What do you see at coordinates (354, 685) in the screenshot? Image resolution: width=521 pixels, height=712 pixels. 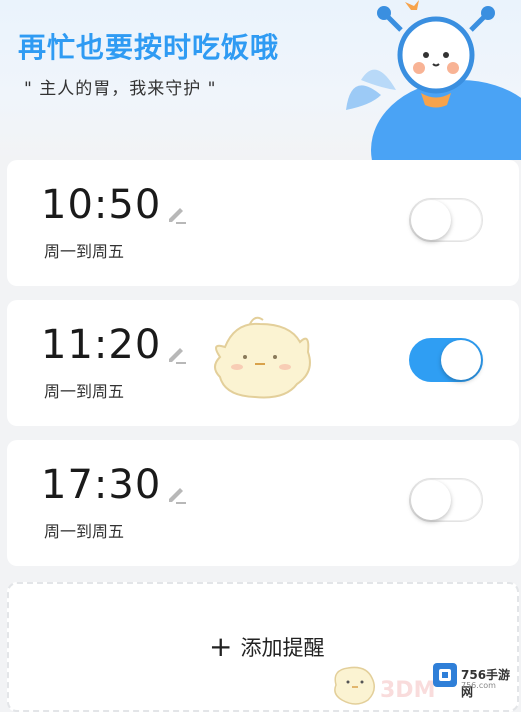 I see `chick-watermark` at bounding box center [354, 685].